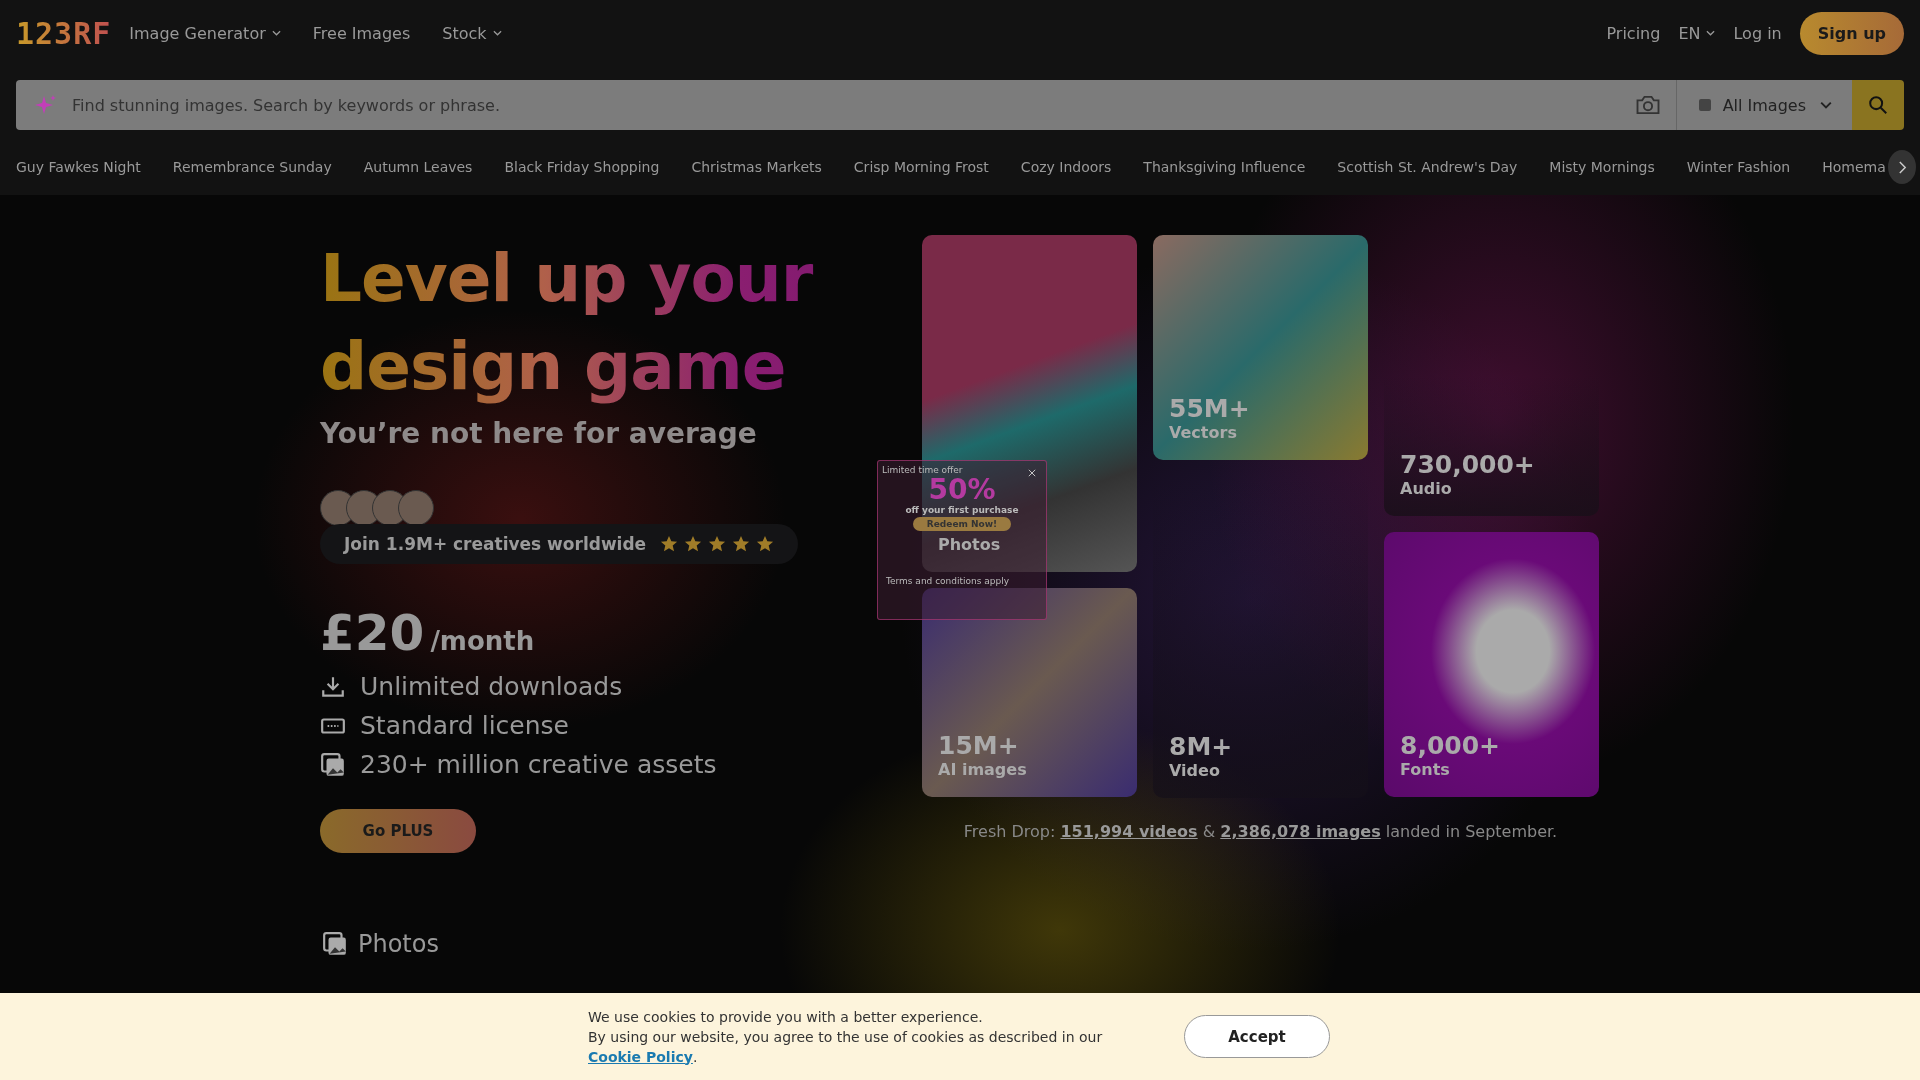 This screenshot has width=1920, height=1080. What do you see at coordinates (398, 944) in the screenshot?
I see `section-title: Photos` at bounding box center [398, 944].